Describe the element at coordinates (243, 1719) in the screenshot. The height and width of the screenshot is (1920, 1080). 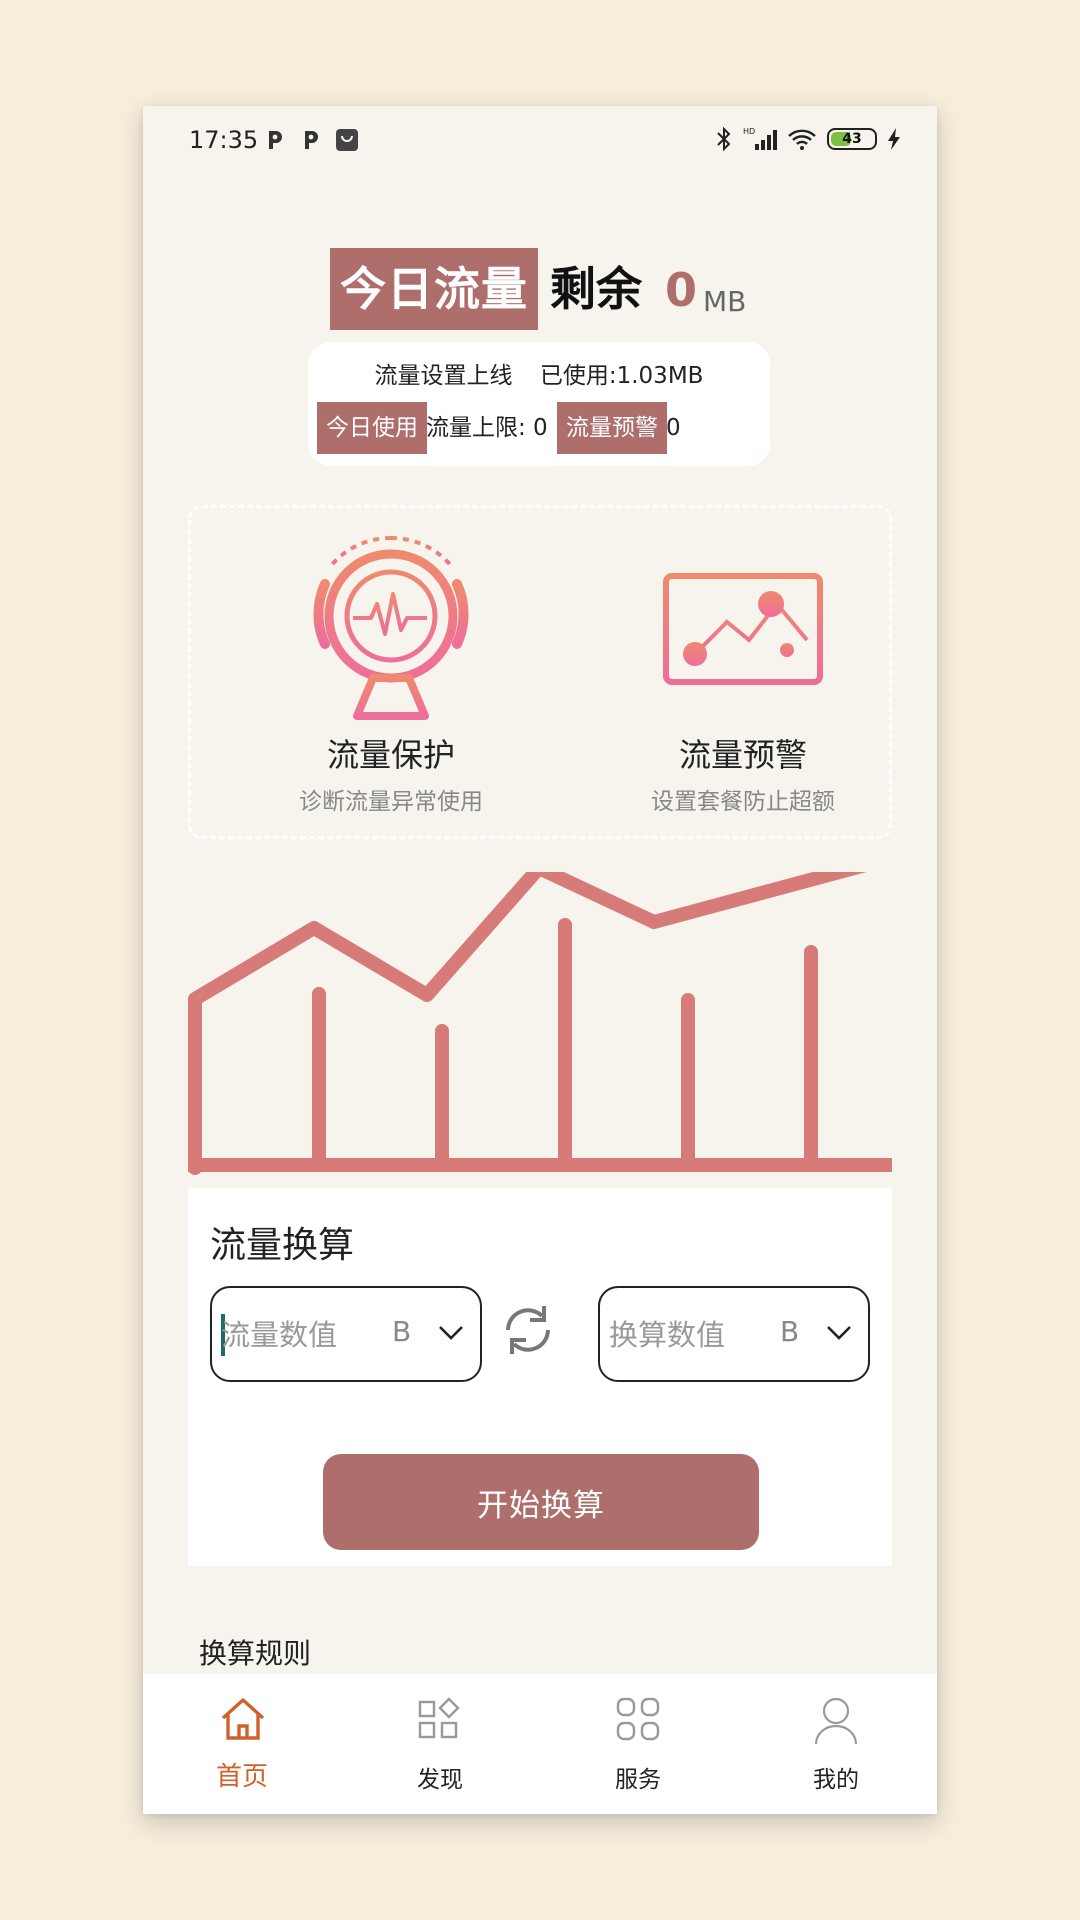
I see `home-icon` at that location.